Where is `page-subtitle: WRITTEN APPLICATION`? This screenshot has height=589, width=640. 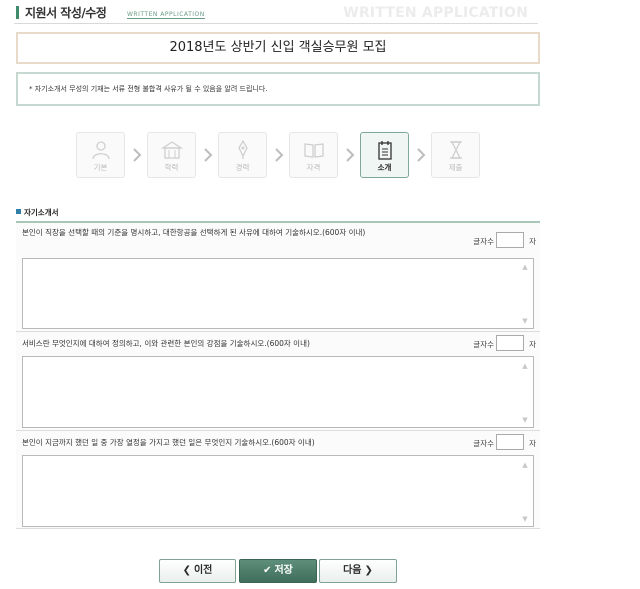
page-subtitle: WRITTEN APPLICATION is located at coordinates (166, 15).